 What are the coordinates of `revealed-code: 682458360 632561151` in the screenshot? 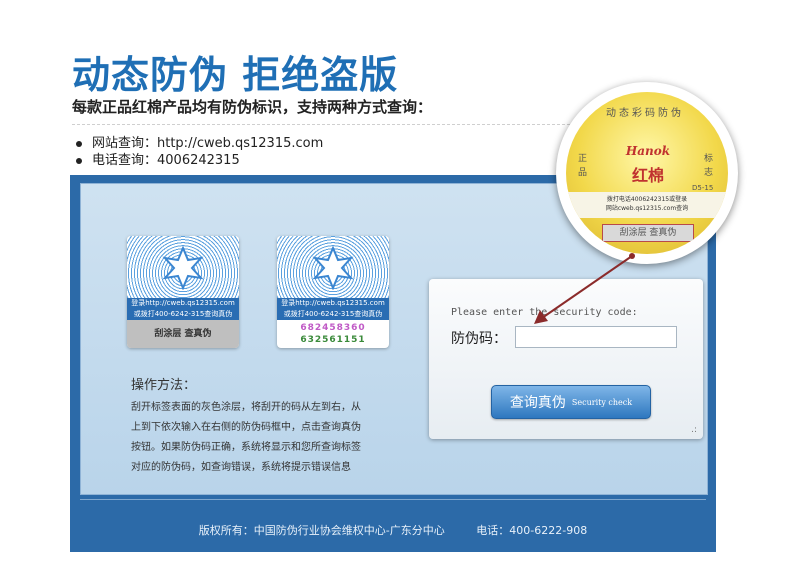 It's located at (333, 334).